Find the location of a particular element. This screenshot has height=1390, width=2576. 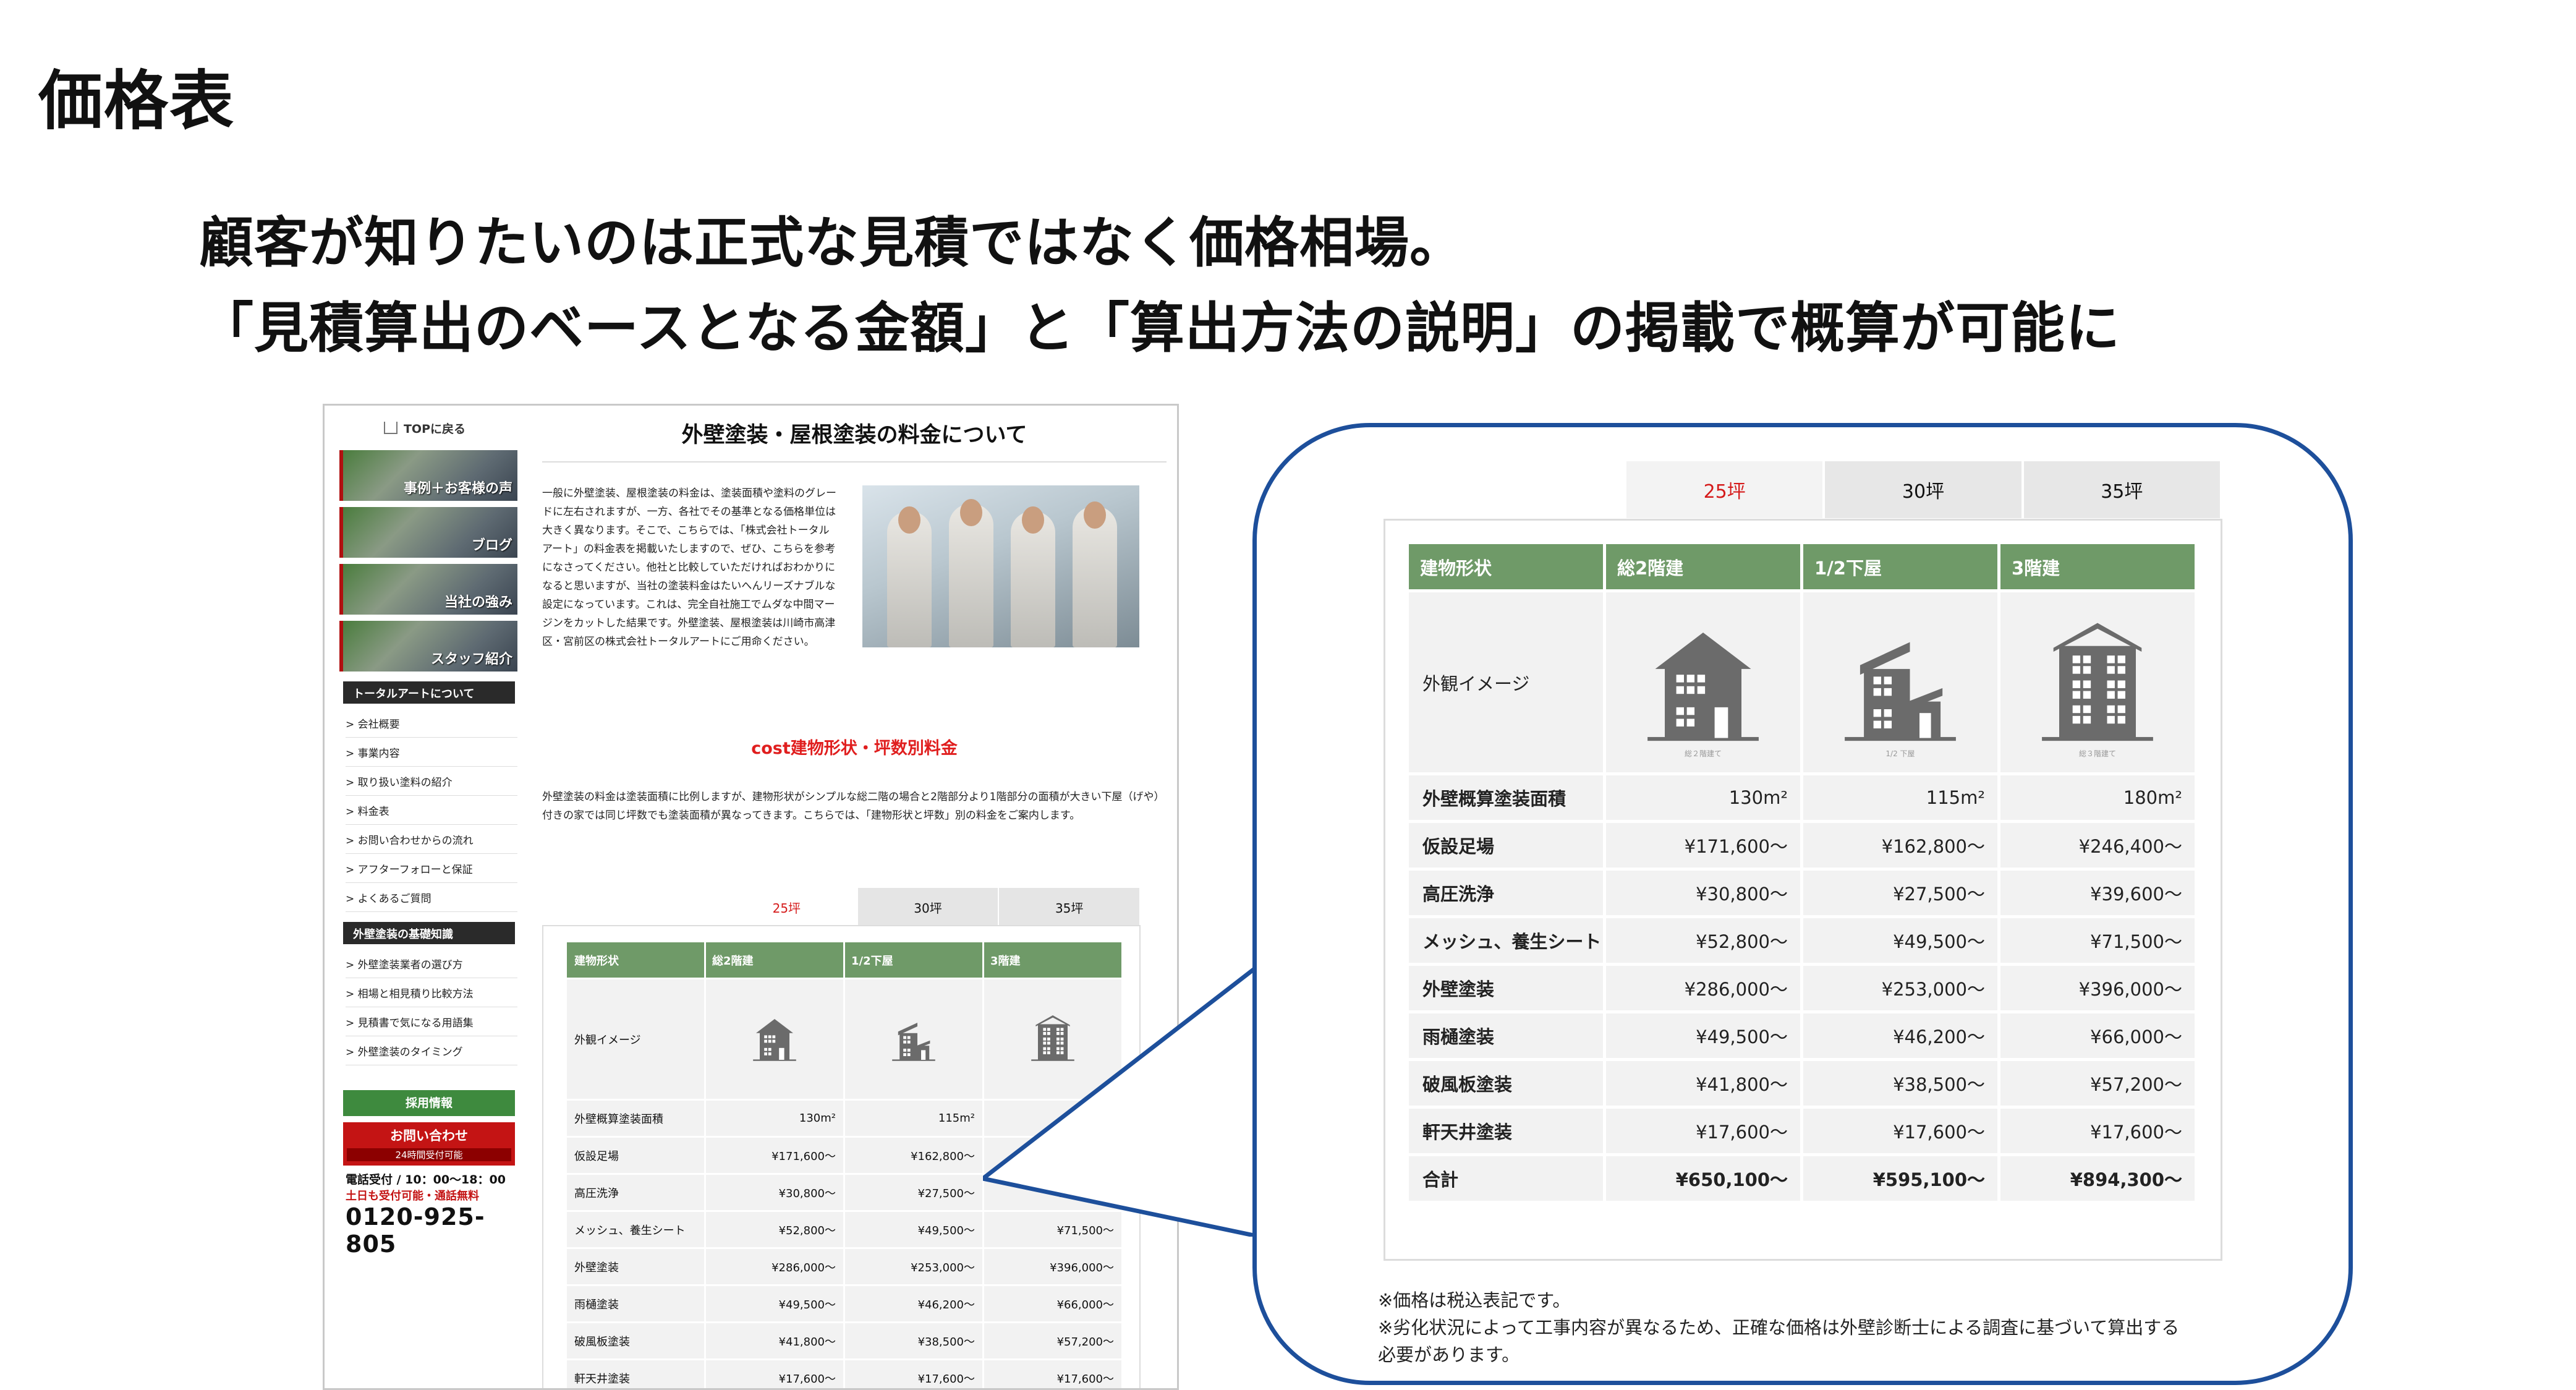

sidebar-link: > 会社概要 is located at coordinates (431, 723).